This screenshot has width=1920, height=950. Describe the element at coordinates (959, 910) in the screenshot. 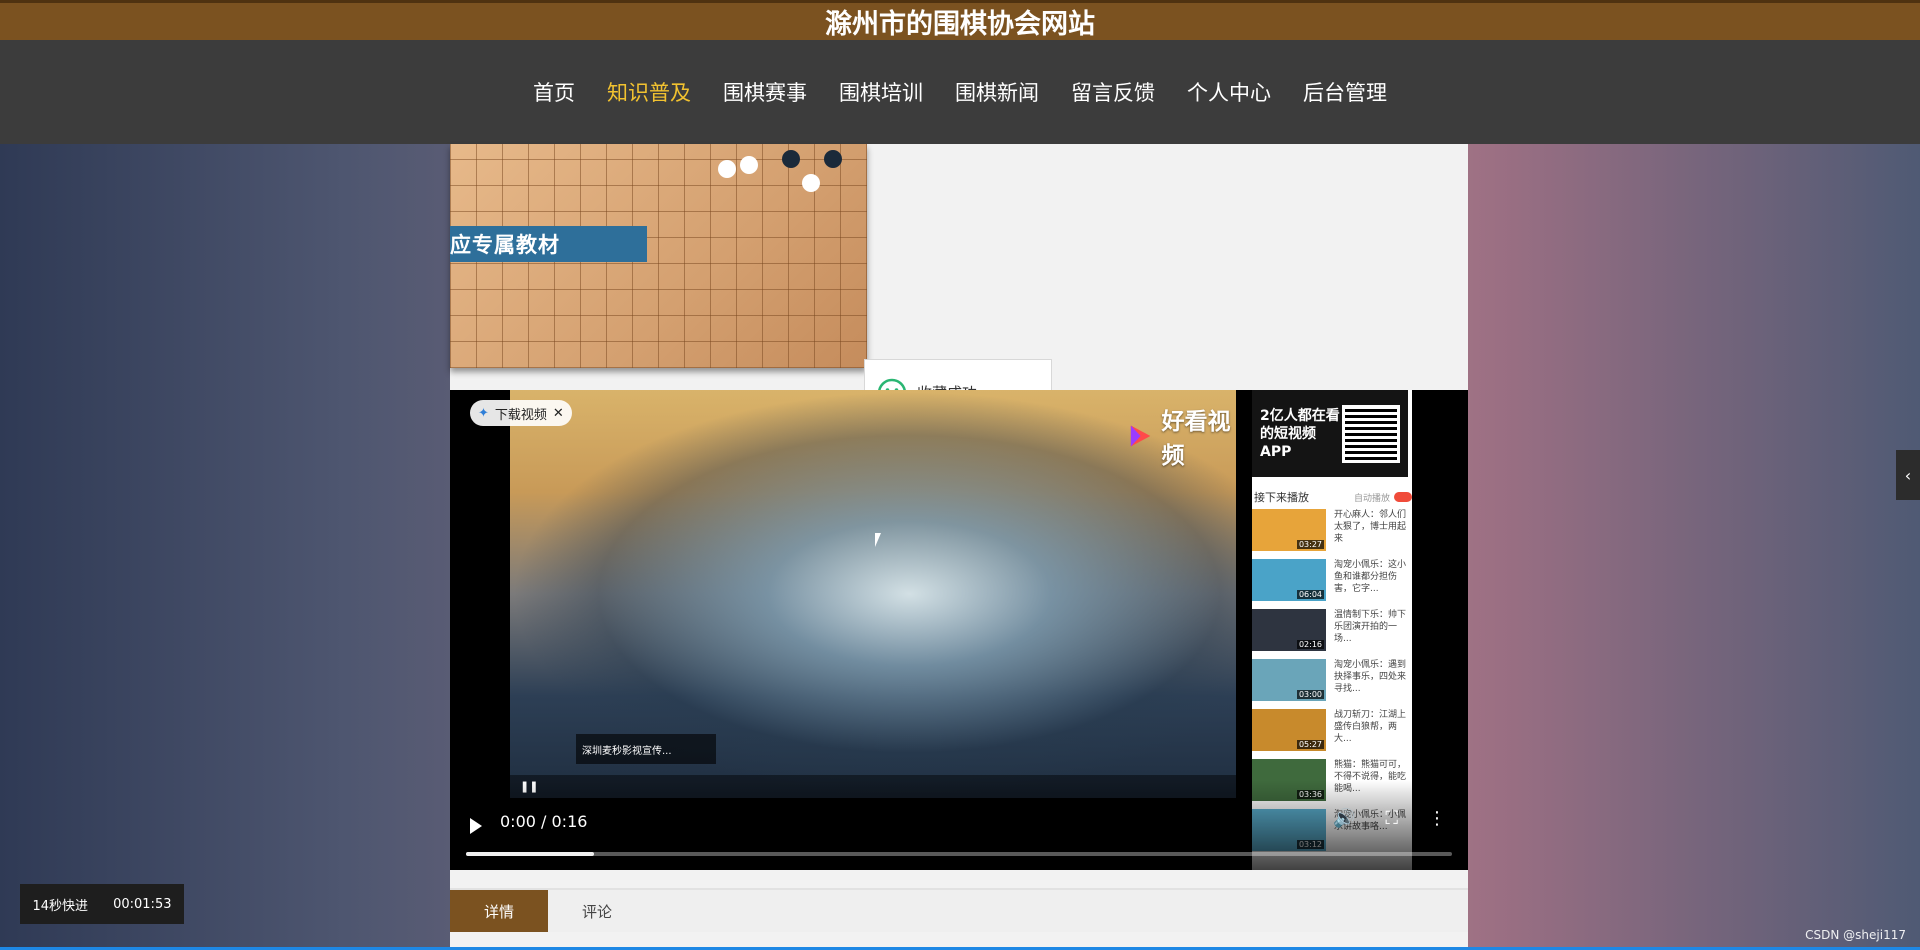

I see `detail-tabs: 详情 评论` at that location.